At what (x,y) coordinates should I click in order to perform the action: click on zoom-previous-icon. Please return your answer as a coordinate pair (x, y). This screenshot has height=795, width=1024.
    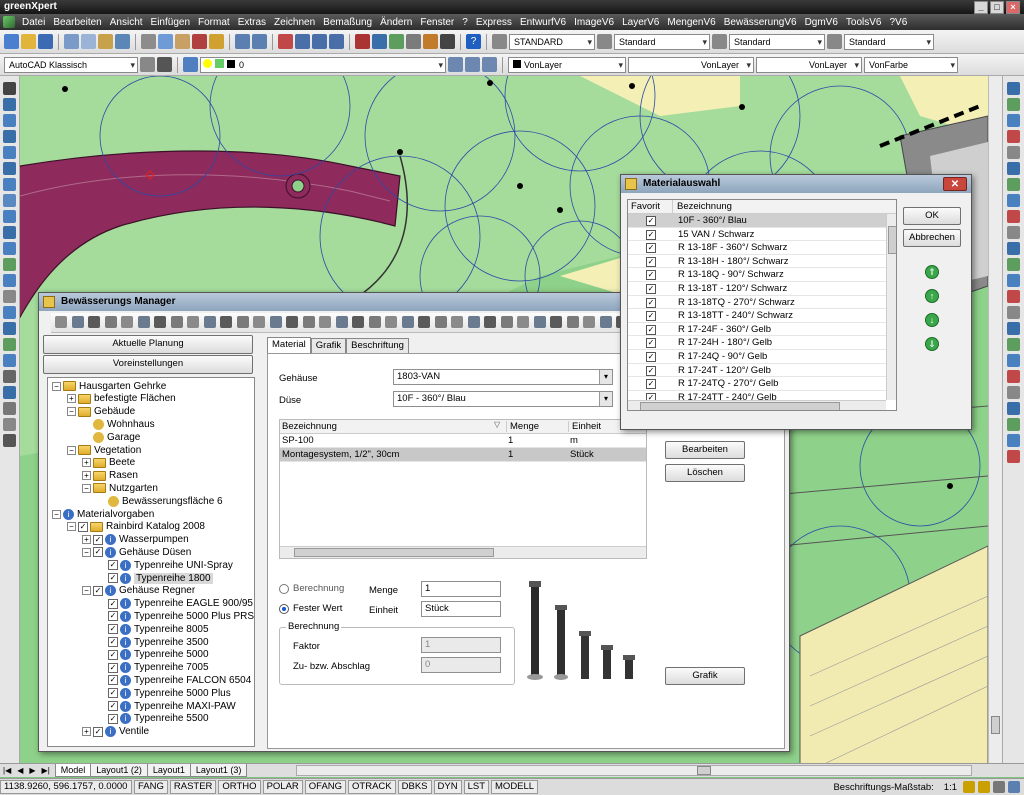
    Looking at the image, I should click on (336, 41).